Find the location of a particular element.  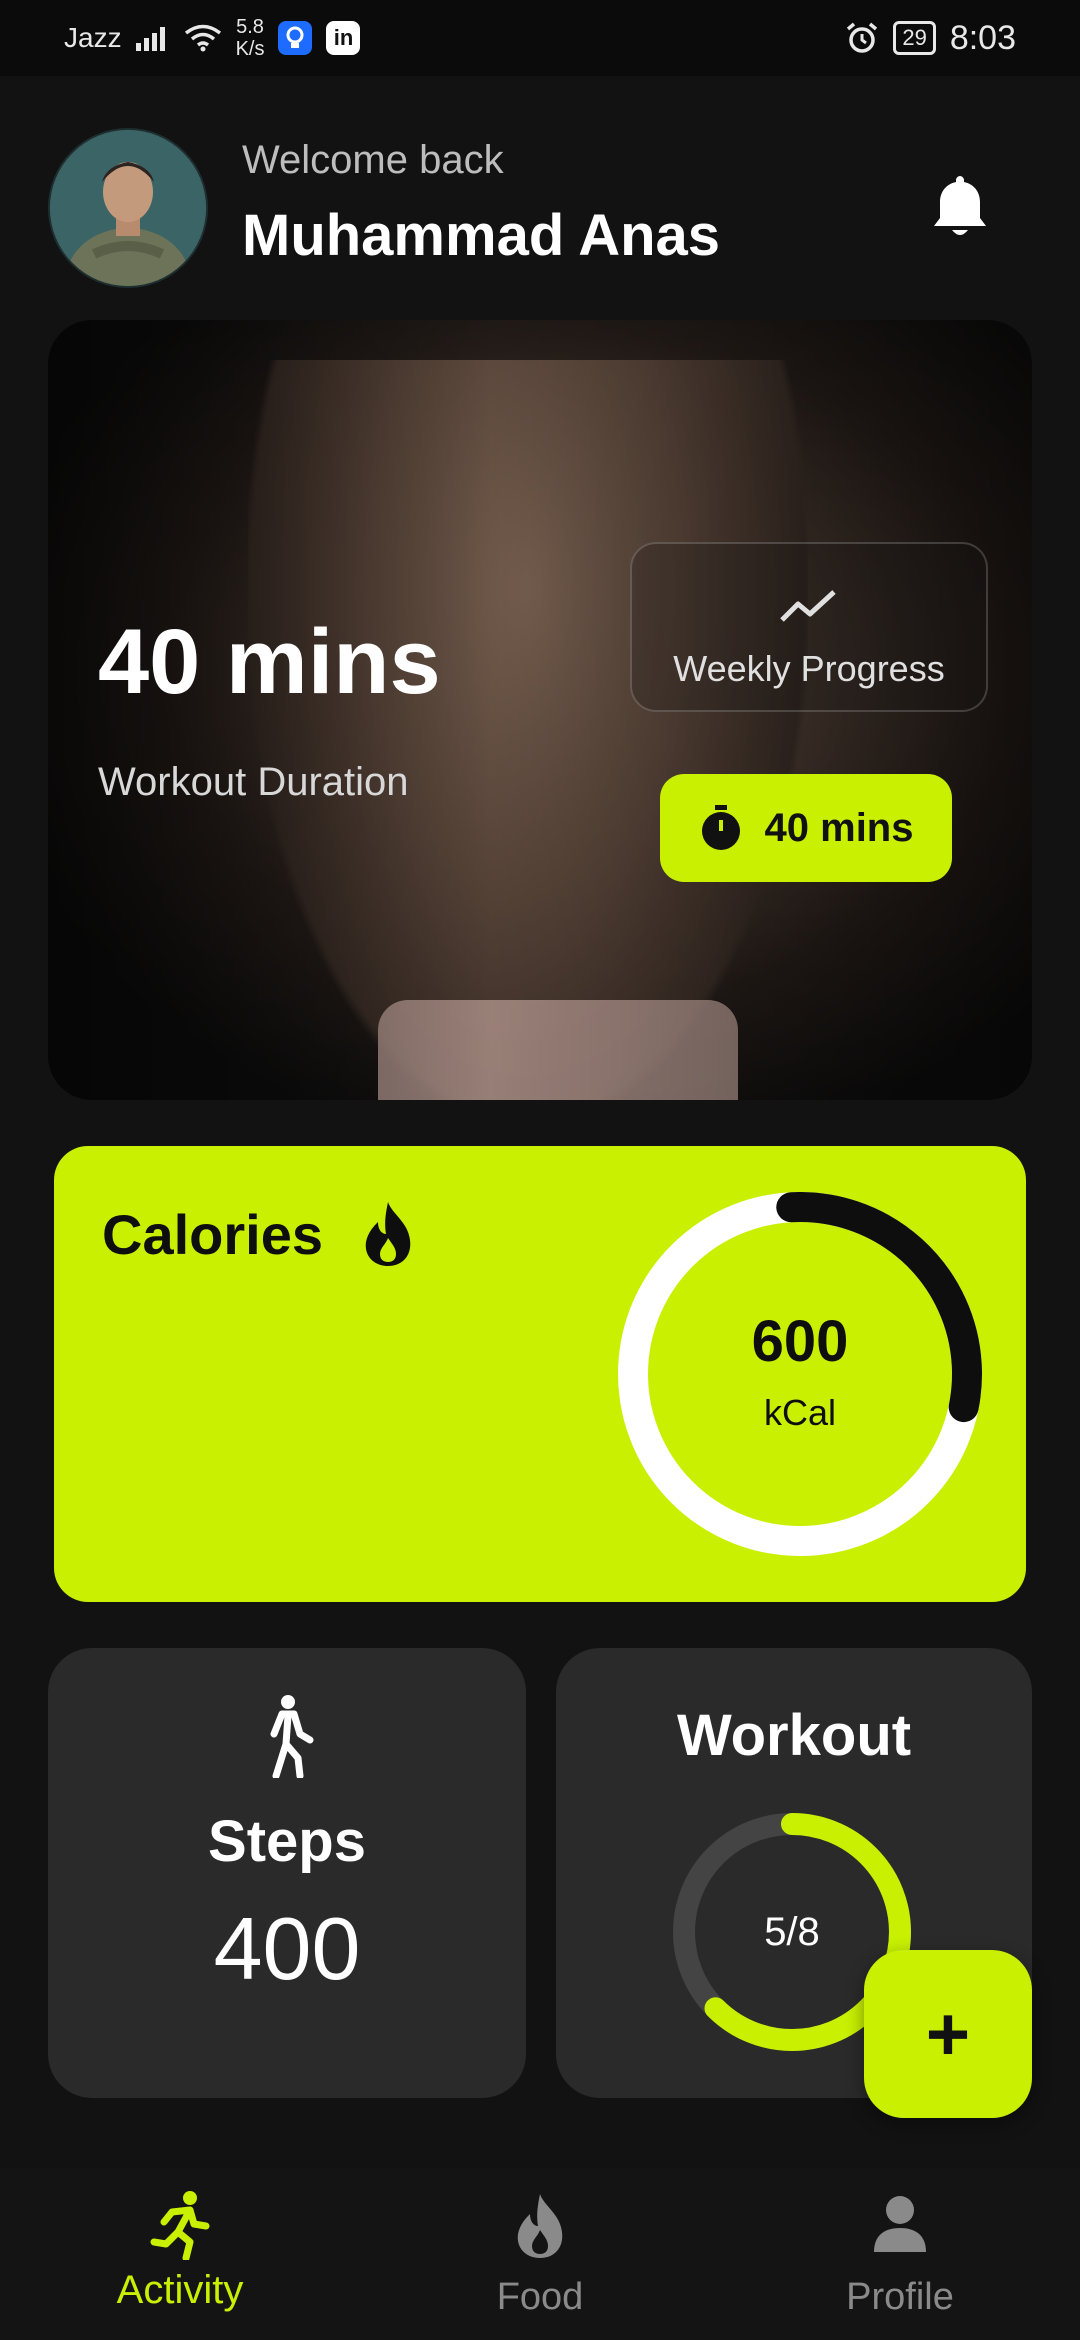

timer-label: 40 mins is located at coordinates (839, 827).